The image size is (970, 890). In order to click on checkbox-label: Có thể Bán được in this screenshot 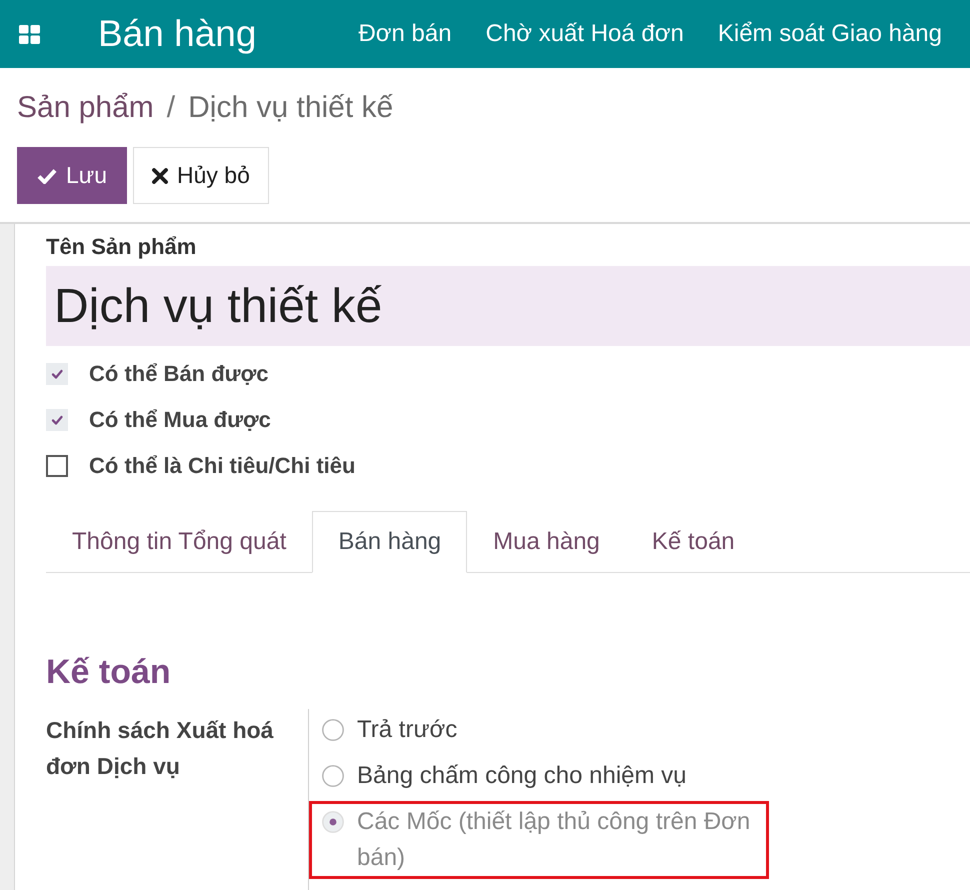, I will do `click(178, 374)`.